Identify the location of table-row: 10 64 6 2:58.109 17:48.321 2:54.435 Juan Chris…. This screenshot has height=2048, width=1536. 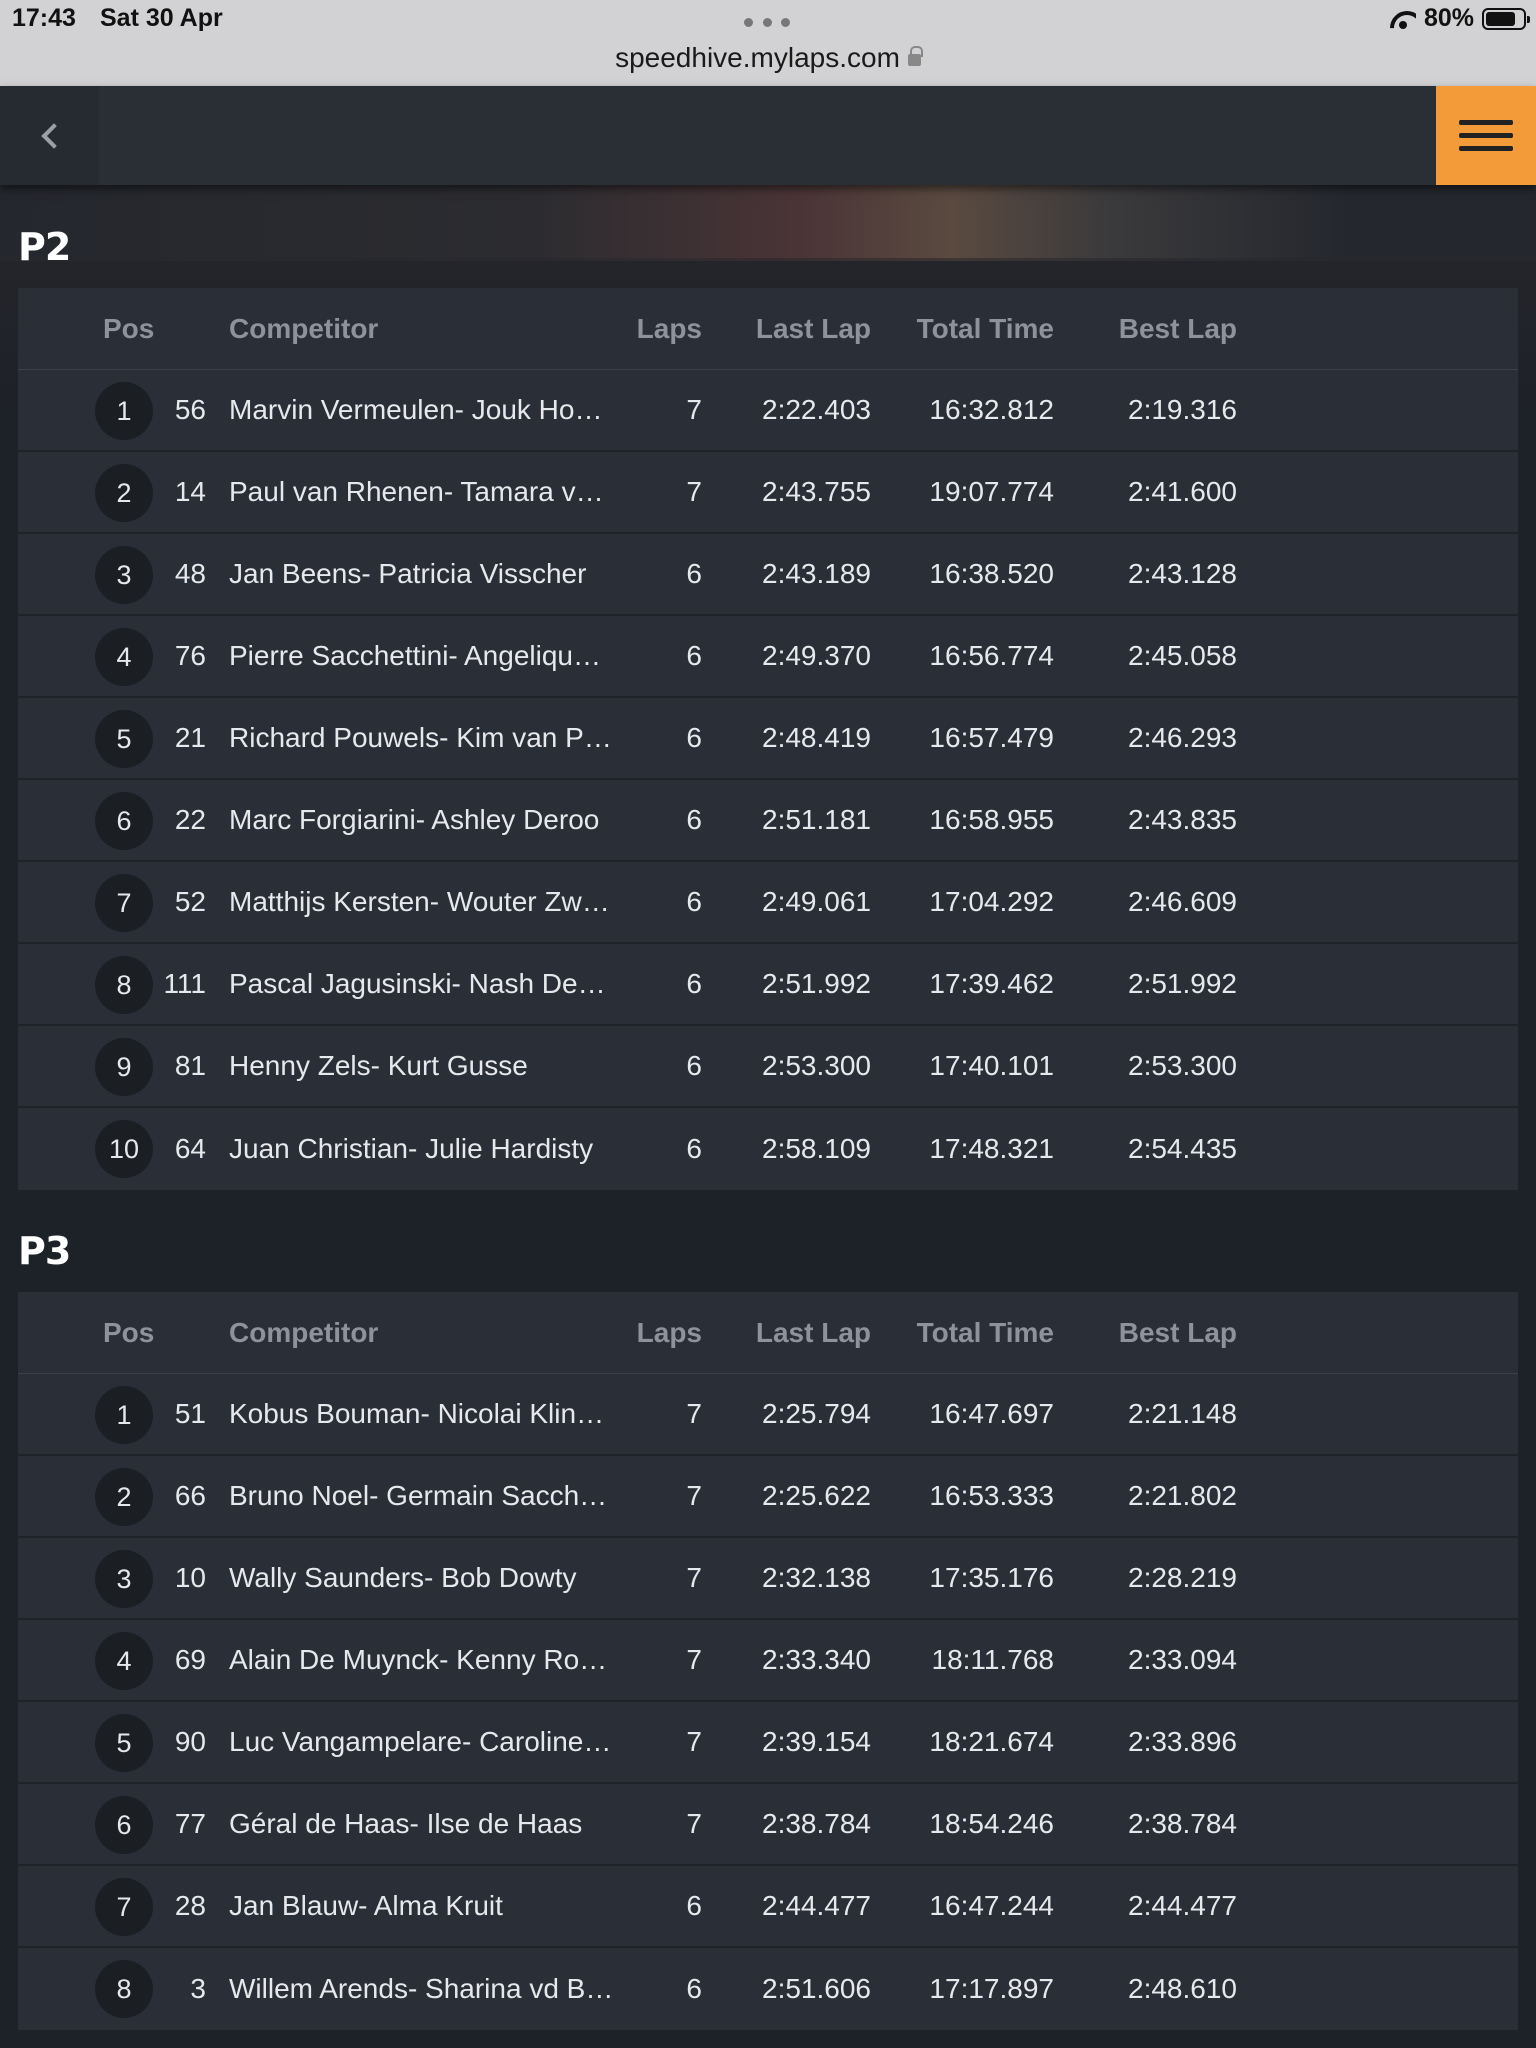
(768, 1149).